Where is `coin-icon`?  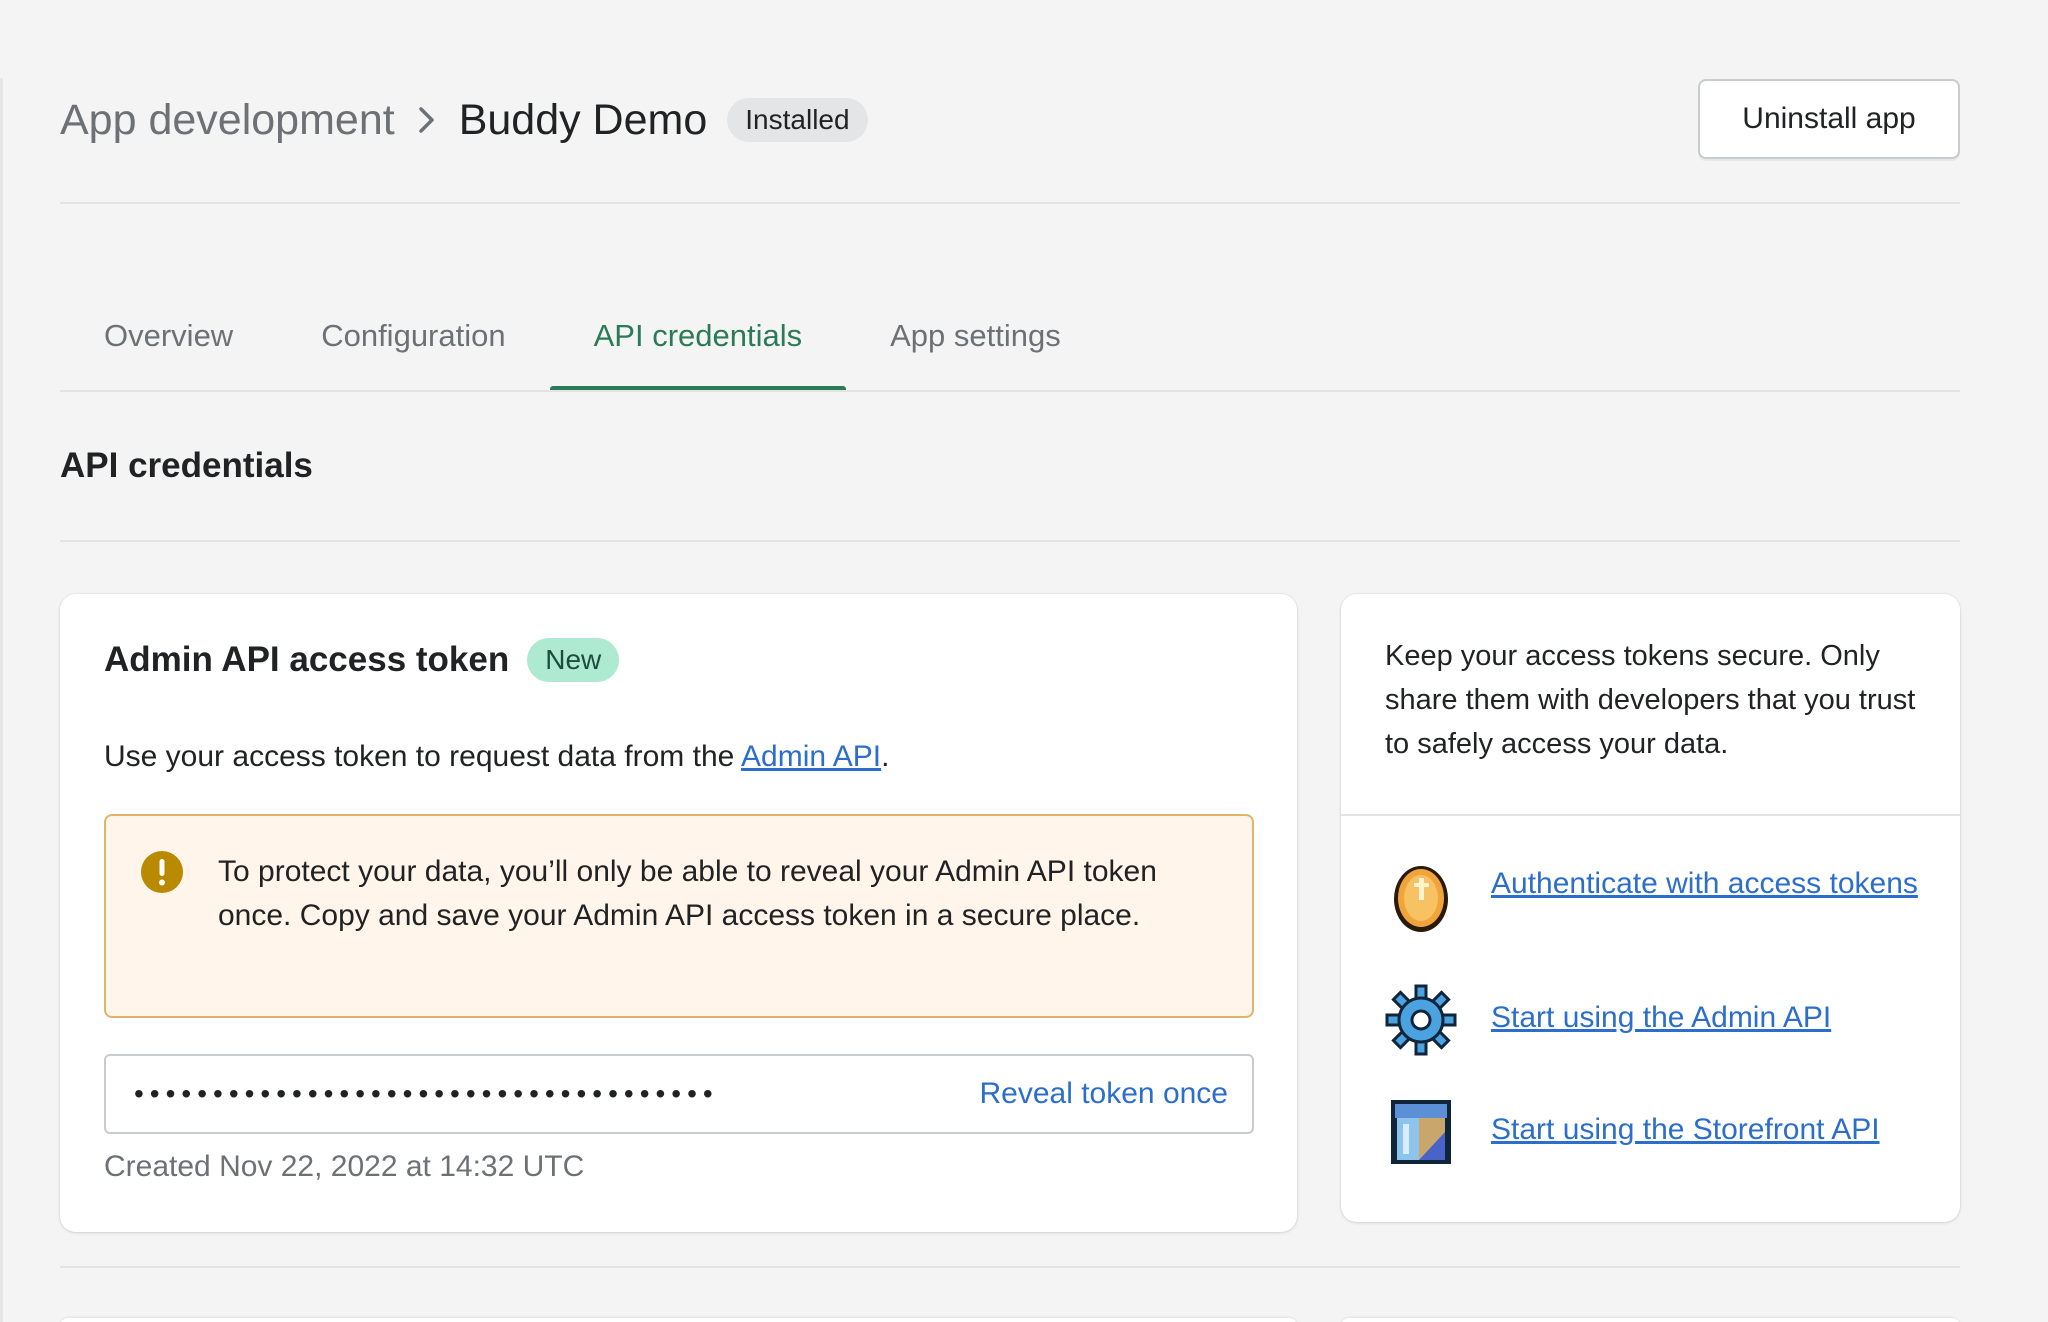
coin-icon is located at coordinates (1421, 898).